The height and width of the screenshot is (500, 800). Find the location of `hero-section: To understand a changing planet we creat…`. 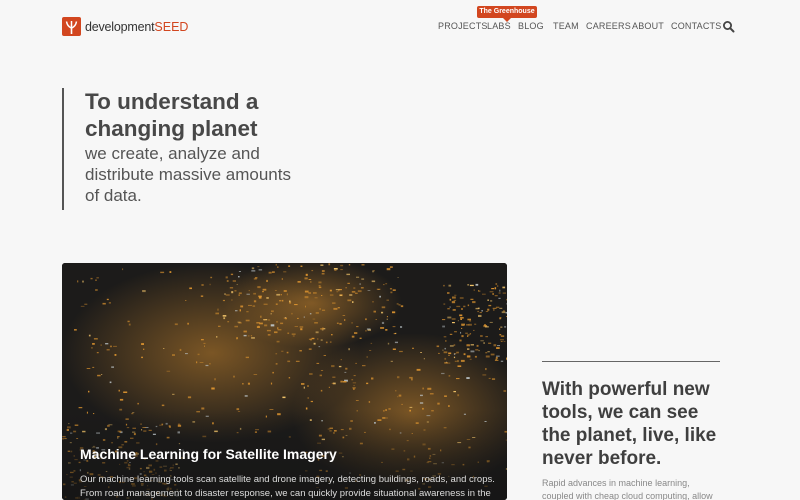

hero-section: To understand a changing planet we creat… is located at coordinates (193, 149).